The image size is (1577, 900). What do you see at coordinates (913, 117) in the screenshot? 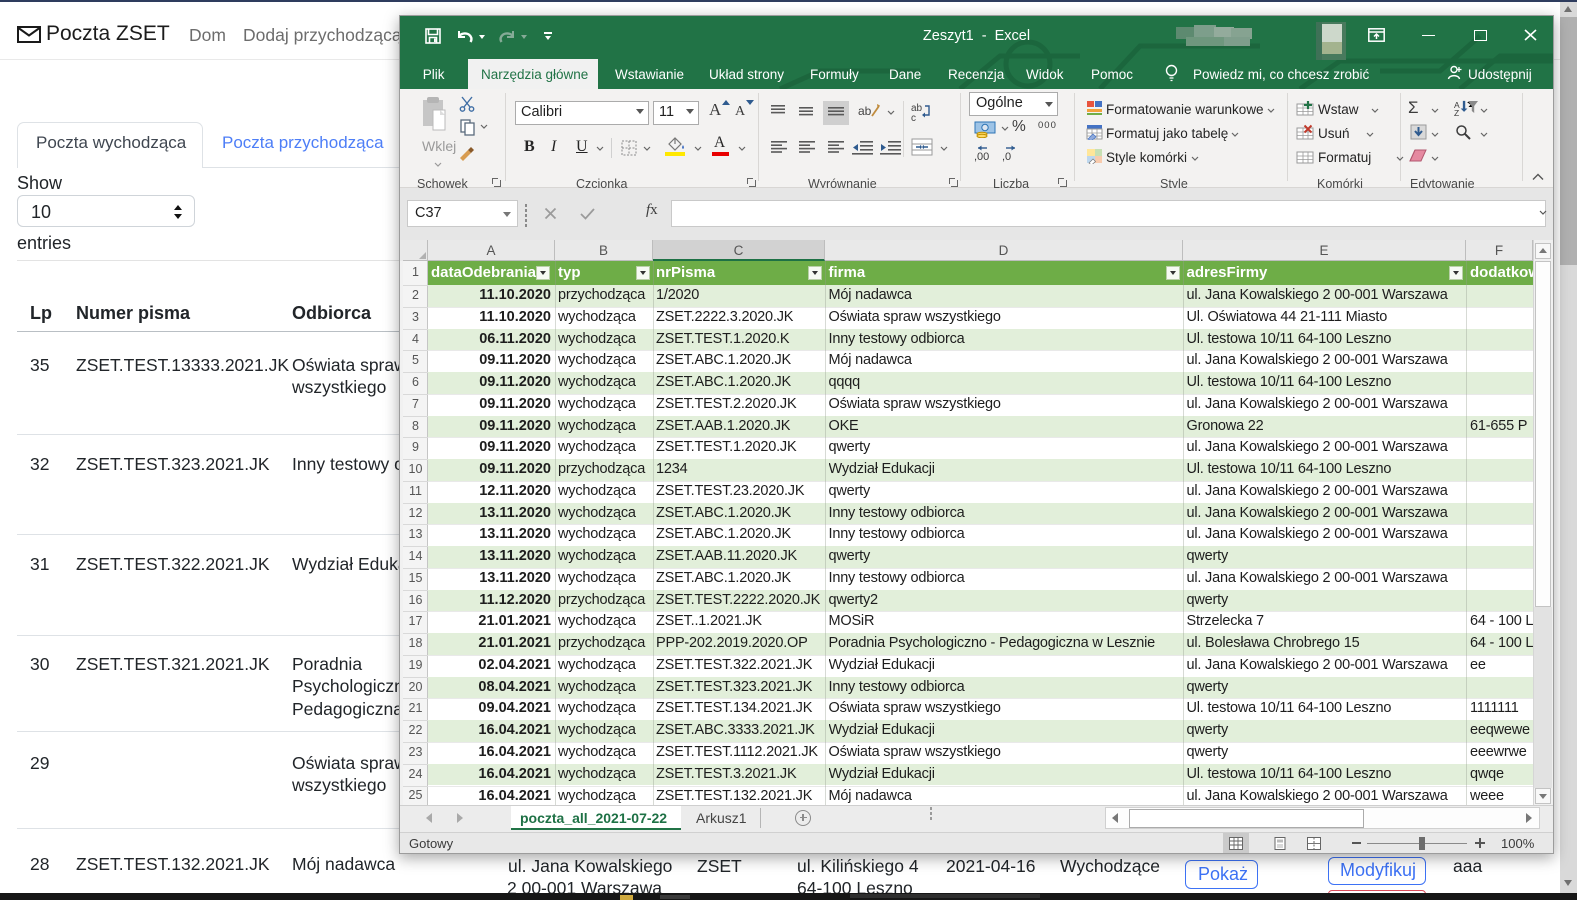
I see `svg-text: c` at bounding box center [913, 117].